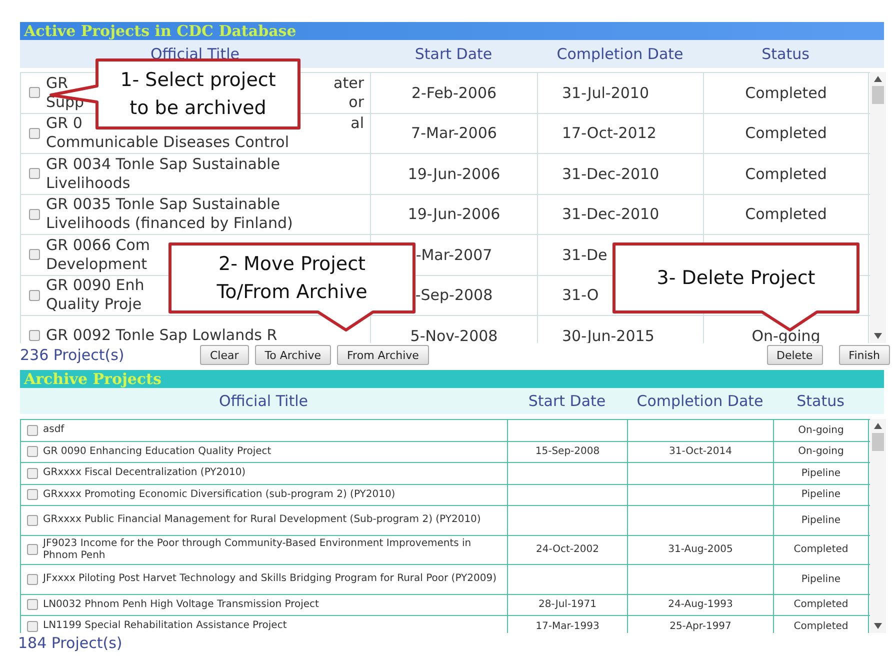 This screenshot has height=657, width=894. Describe the element at coordinates (567, 401) in the screenshot. I see `column-header: Start Date` at that location.